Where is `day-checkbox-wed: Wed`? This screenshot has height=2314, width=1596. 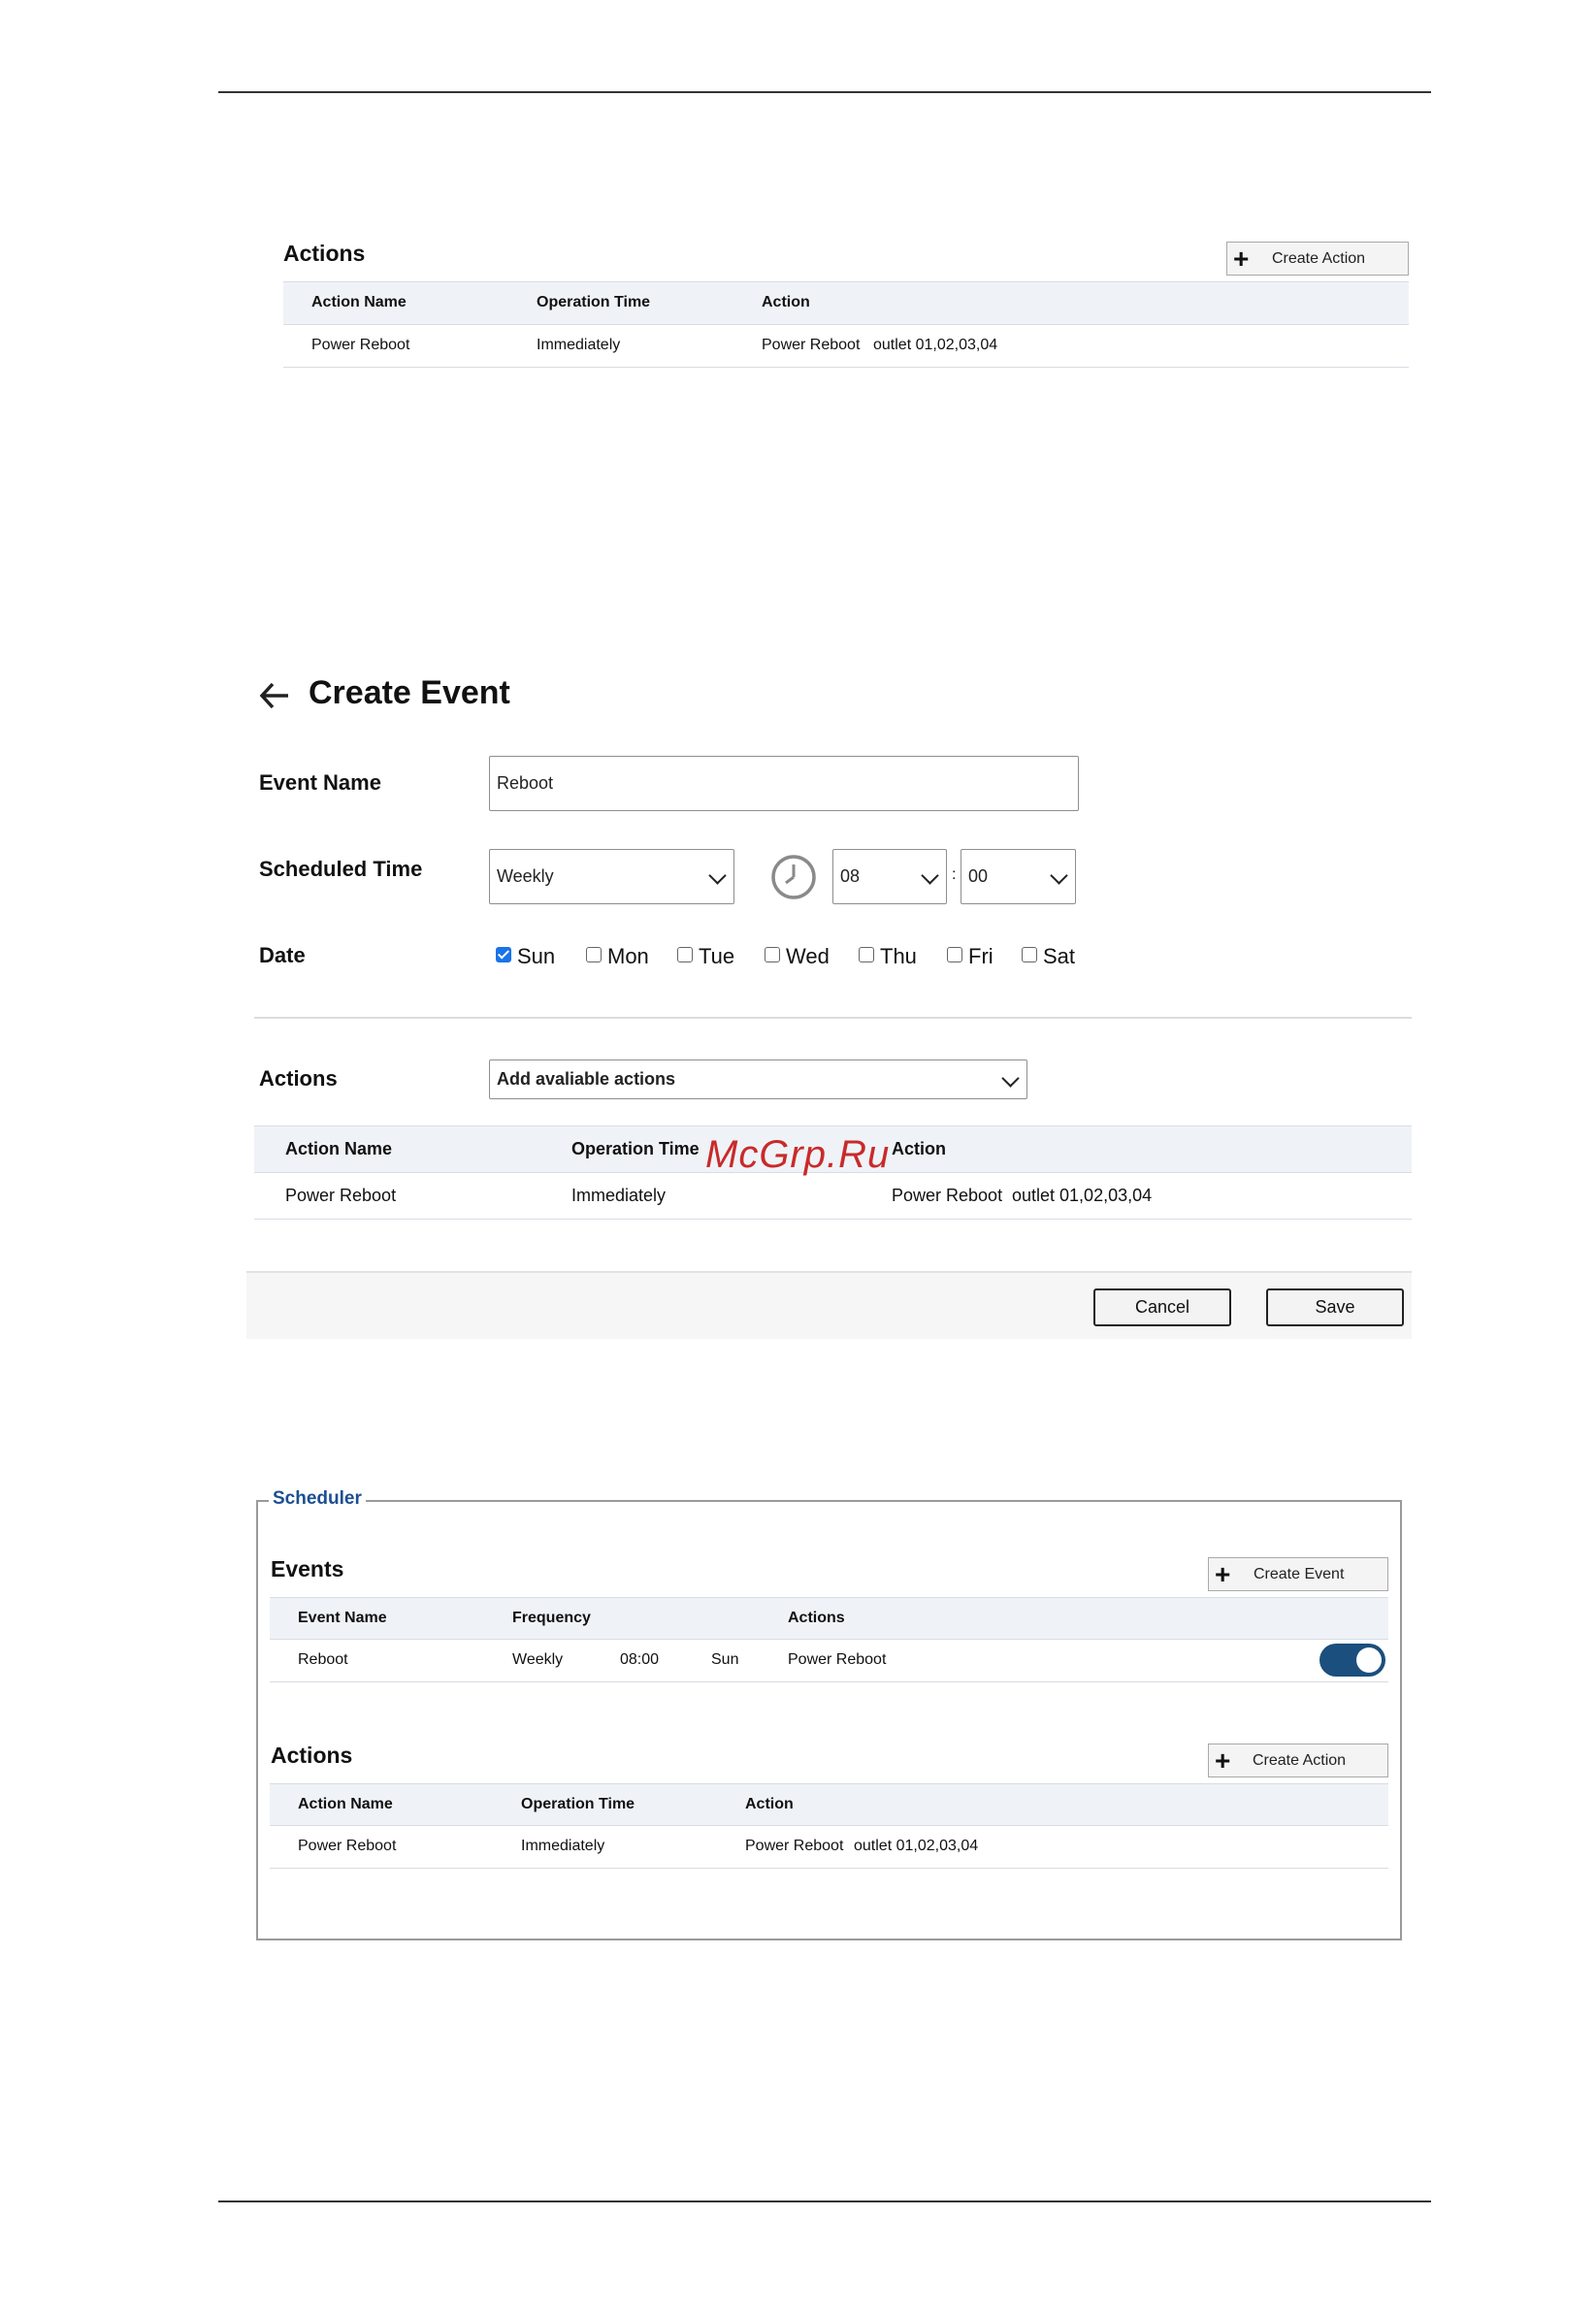 day-checkbox-wed: Wed is located at coordinates (797, 957).